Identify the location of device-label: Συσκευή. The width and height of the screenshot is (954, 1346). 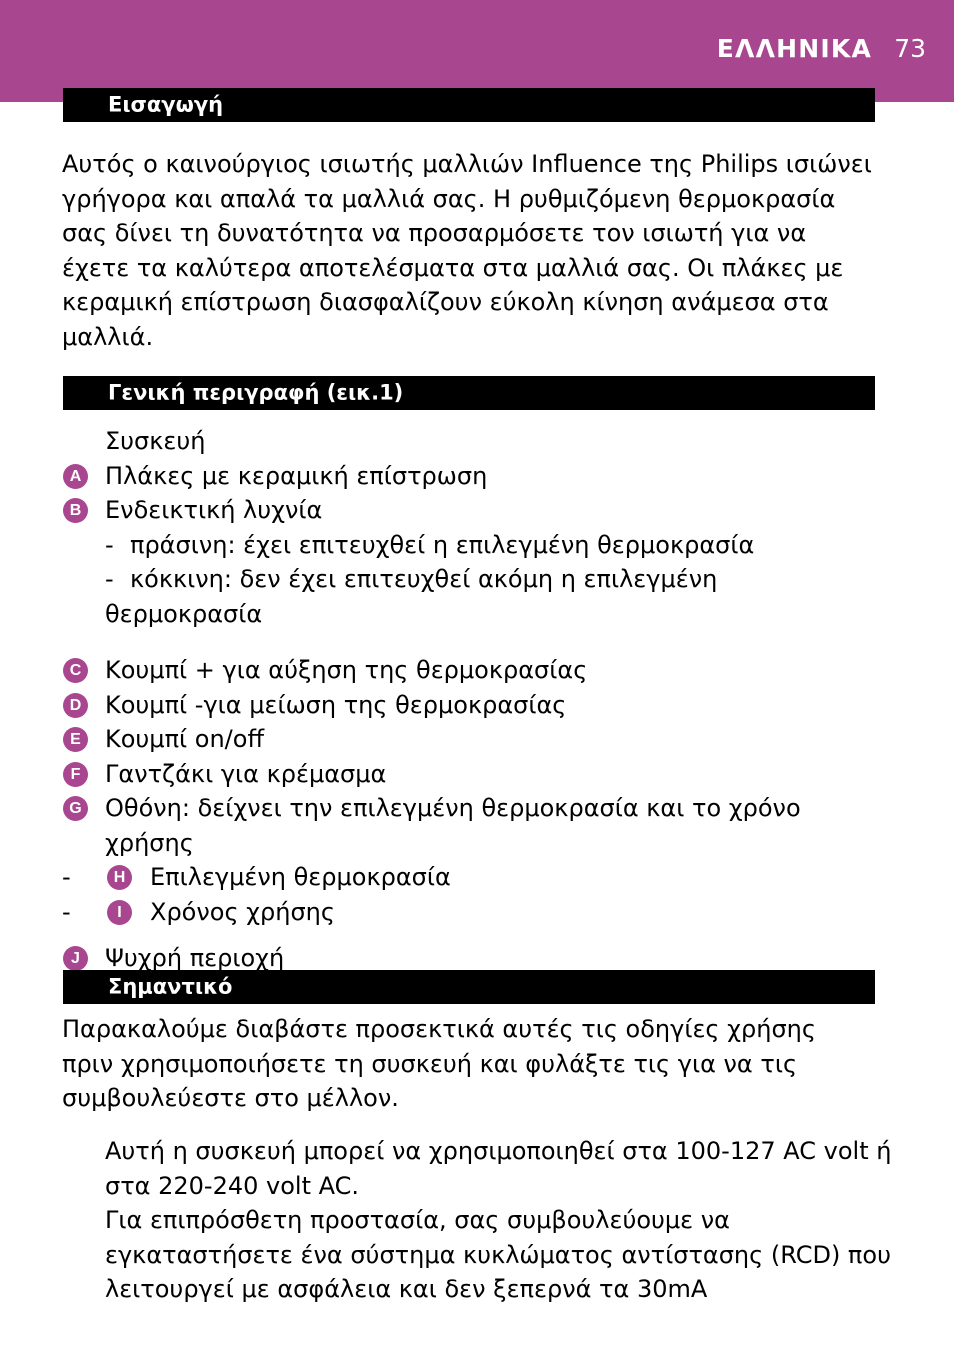
(155, 441).